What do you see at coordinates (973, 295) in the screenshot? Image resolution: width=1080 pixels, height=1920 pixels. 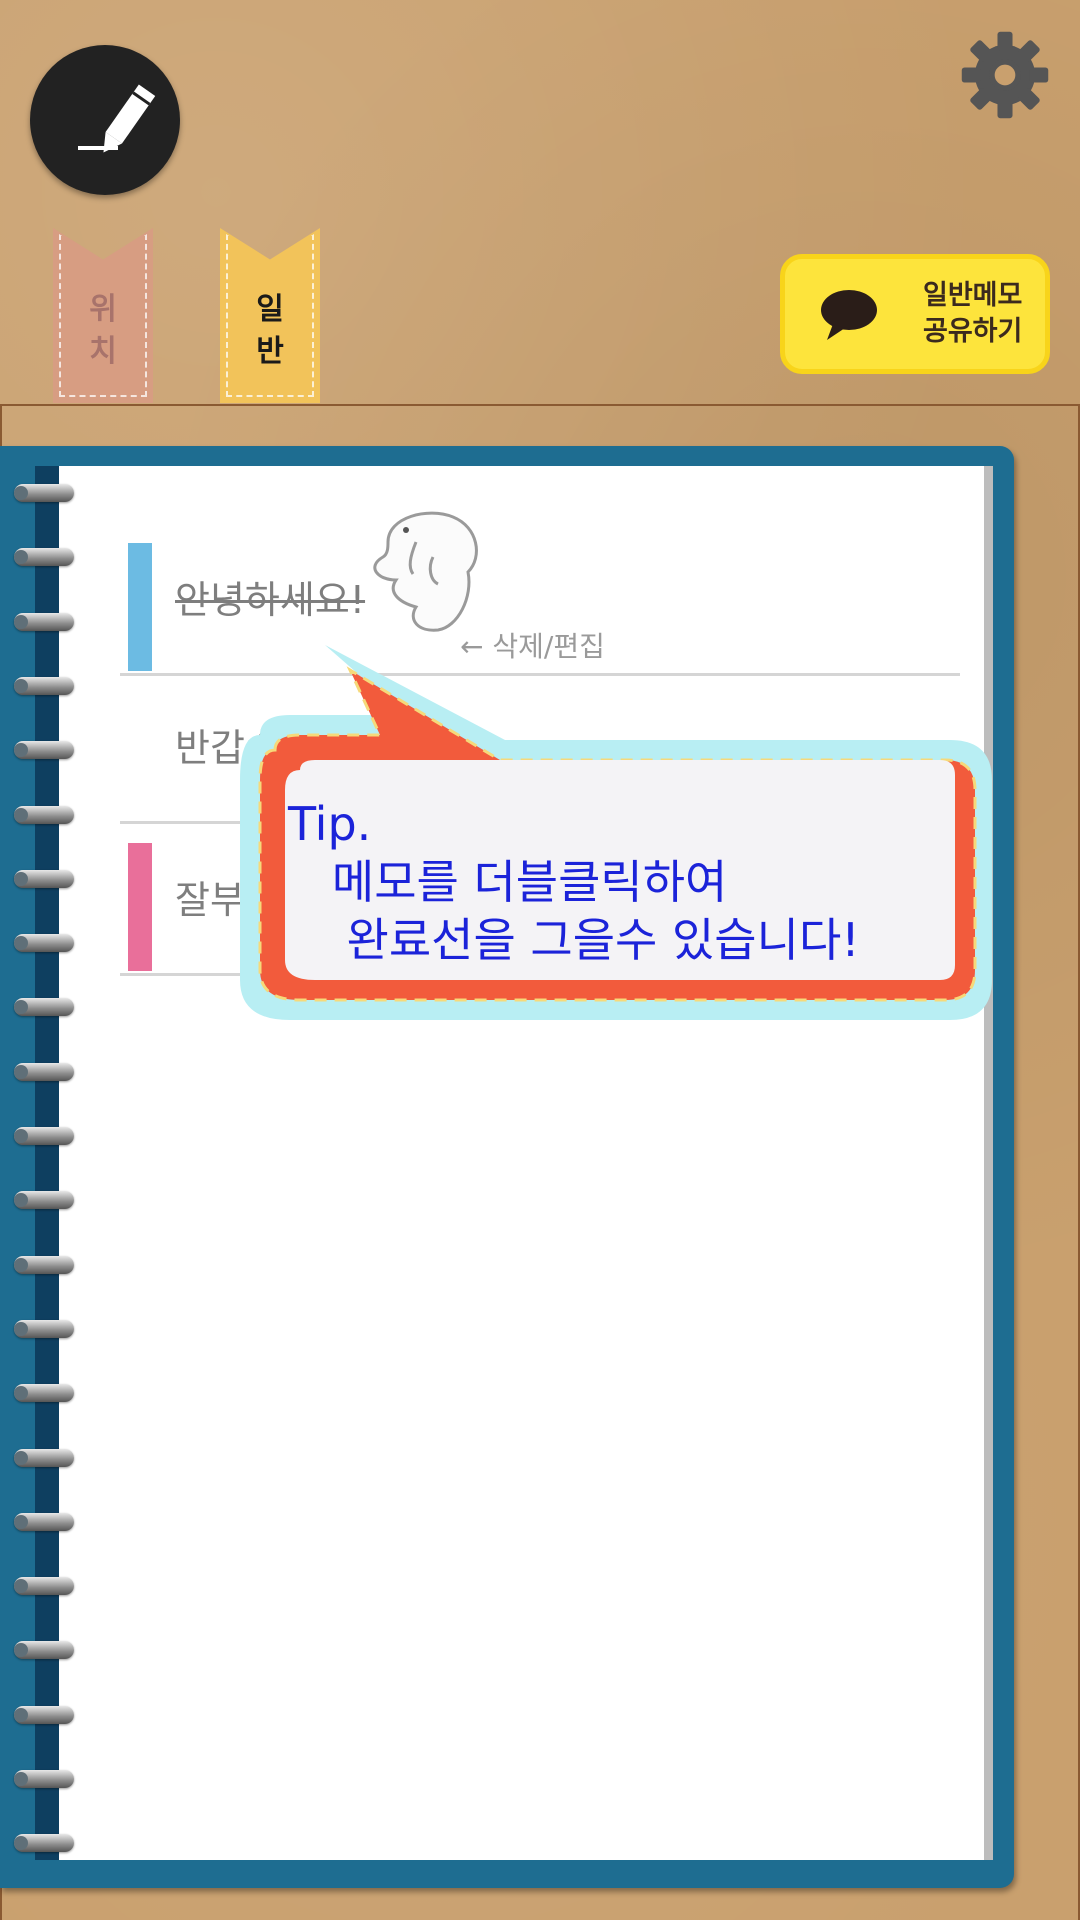 I see `share-label-line1: 일반메모` at bounding box center [973, 295].